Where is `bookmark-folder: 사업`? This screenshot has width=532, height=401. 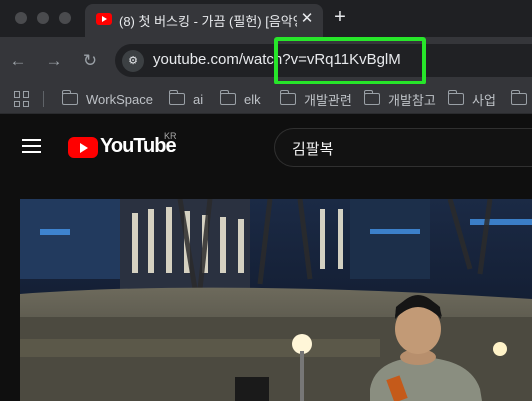
bookmark-folder: 사업 is located at coordinates (471, 99).